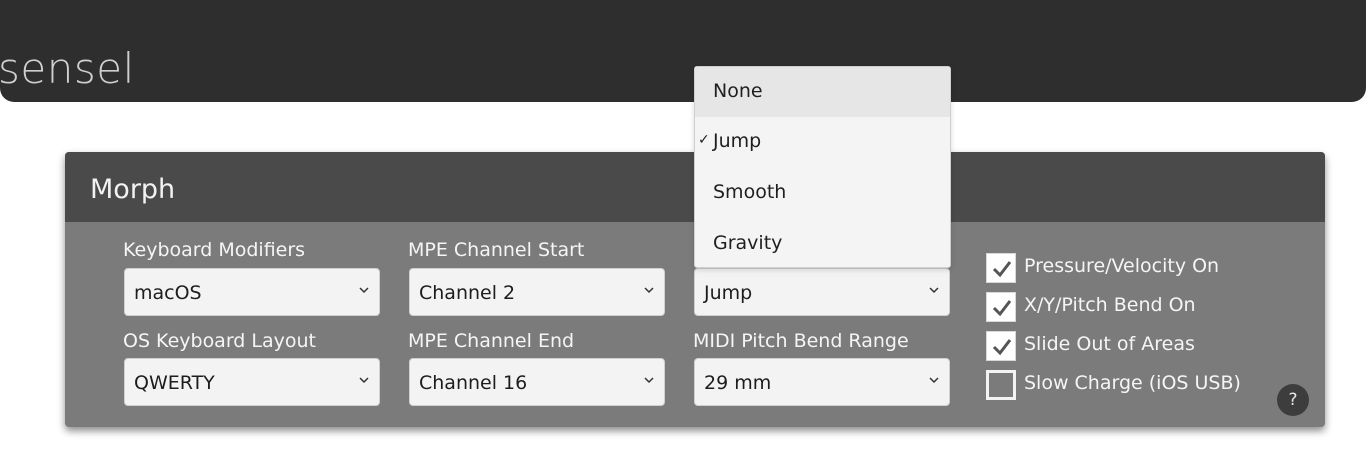 The height and width of the screenshot is (464, 1366). Describe the element at coordinates (822, 244) in the screenshot. I see `dropdown-option-gravity: Gravity` at that location.